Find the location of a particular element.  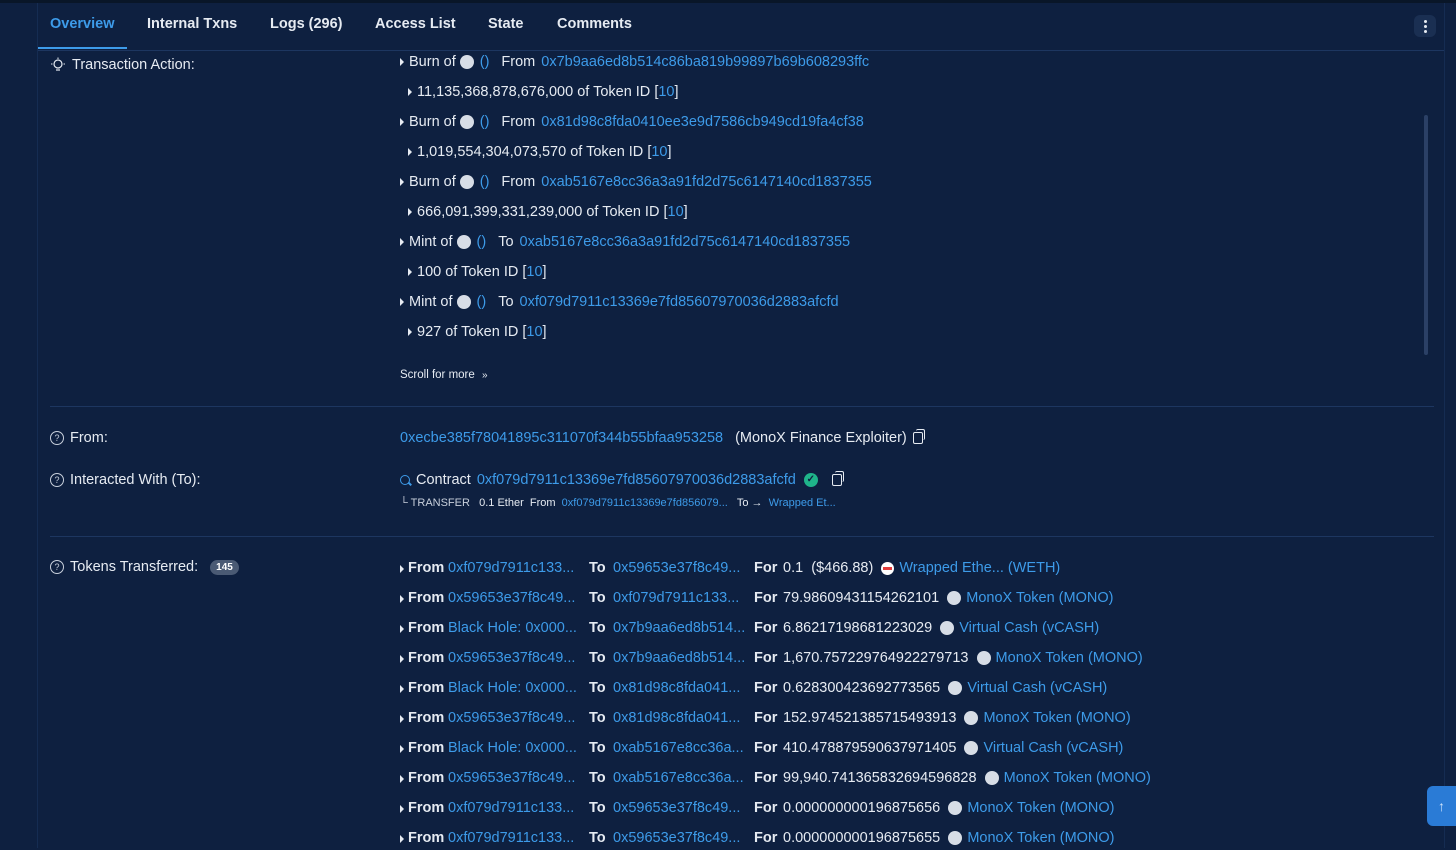

transfer-amount: 79.98609431154262101 is located at coordinates (861, 598).